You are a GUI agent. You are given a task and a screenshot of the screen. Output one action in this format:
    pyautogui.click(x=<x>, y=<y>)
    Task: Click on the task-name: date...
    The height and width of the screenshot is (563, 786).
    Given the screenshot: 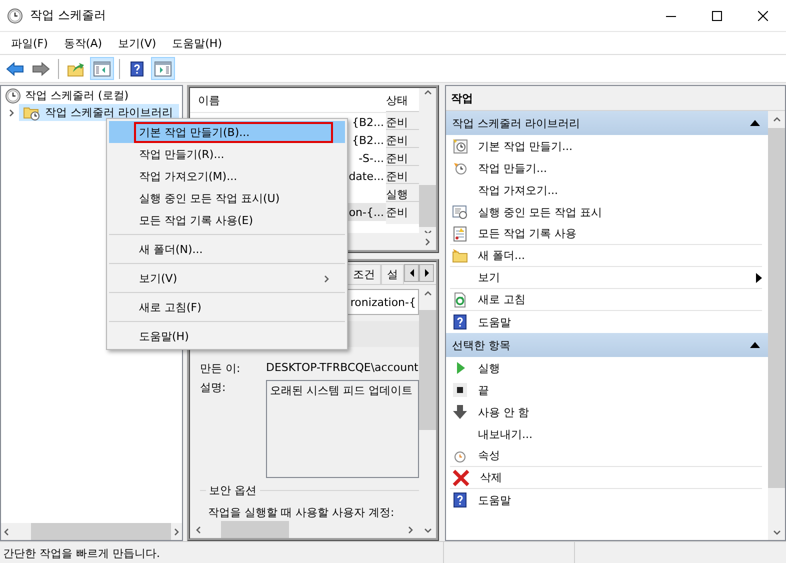 What is the action you would take?
    pyautogui.click(x=366, y=176)
    